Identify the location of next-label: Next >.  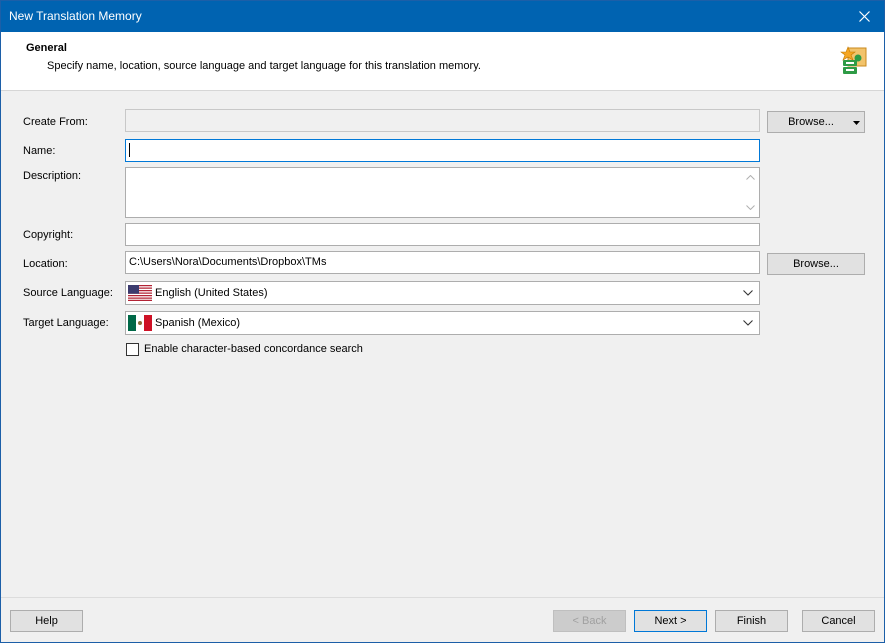
(670, 621).